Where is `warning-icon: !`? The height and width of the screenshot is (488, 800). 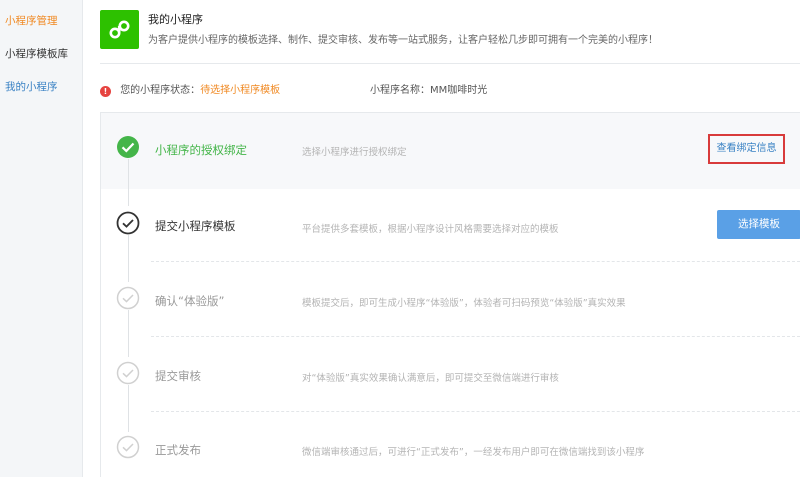
warning-icon: ! is located at coordinates (105, 91).